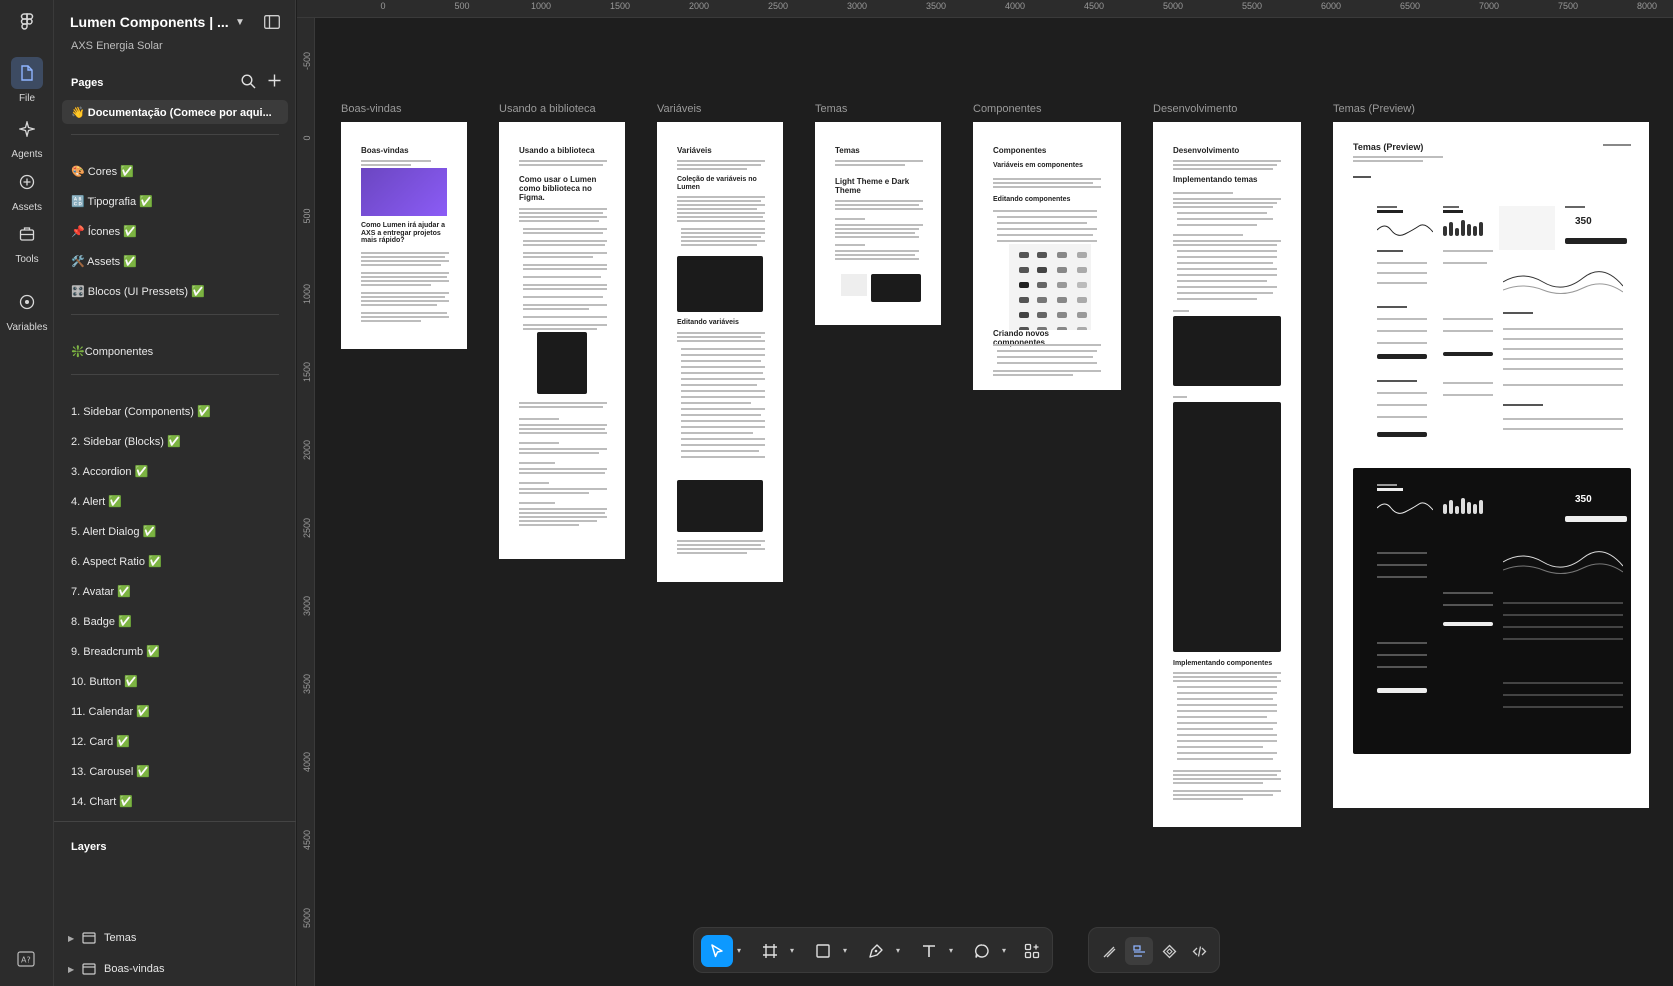  Describe the element at coordinates (1489, 6) in the screenshot. I see `ruler-x-label: 7000` at that location.